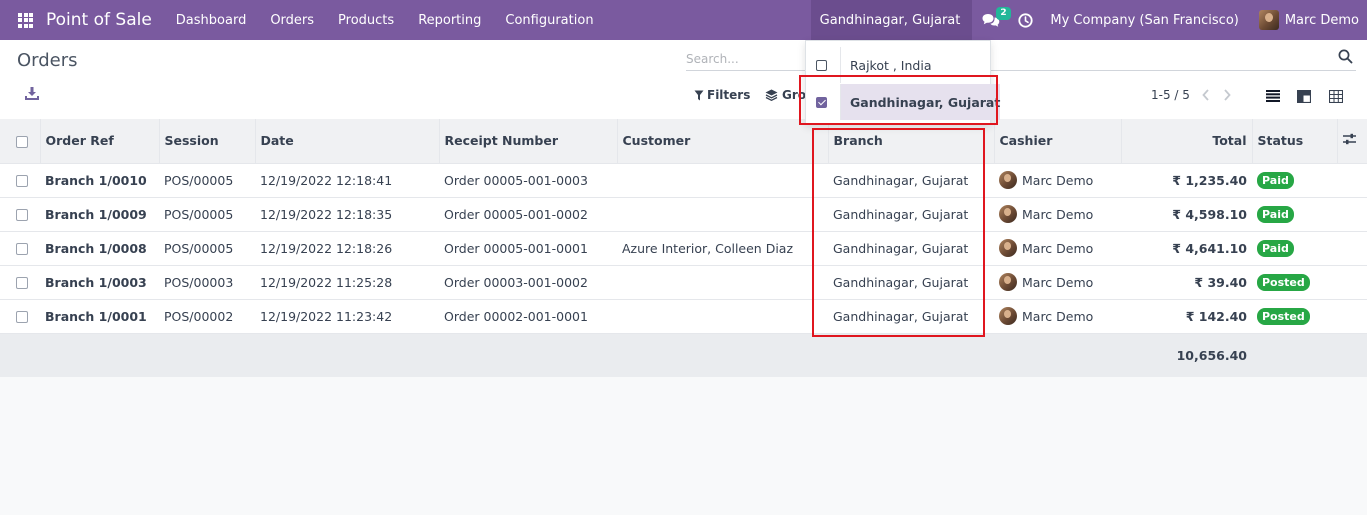 Image resolution: width=1367 pixels, height=515 pixels. What do you see at coordinates (903, 102) in the screenshot?
I see `branch-option-gandhinagar: Gandhinagar, Gujarat` at bounding box center [903, 102].